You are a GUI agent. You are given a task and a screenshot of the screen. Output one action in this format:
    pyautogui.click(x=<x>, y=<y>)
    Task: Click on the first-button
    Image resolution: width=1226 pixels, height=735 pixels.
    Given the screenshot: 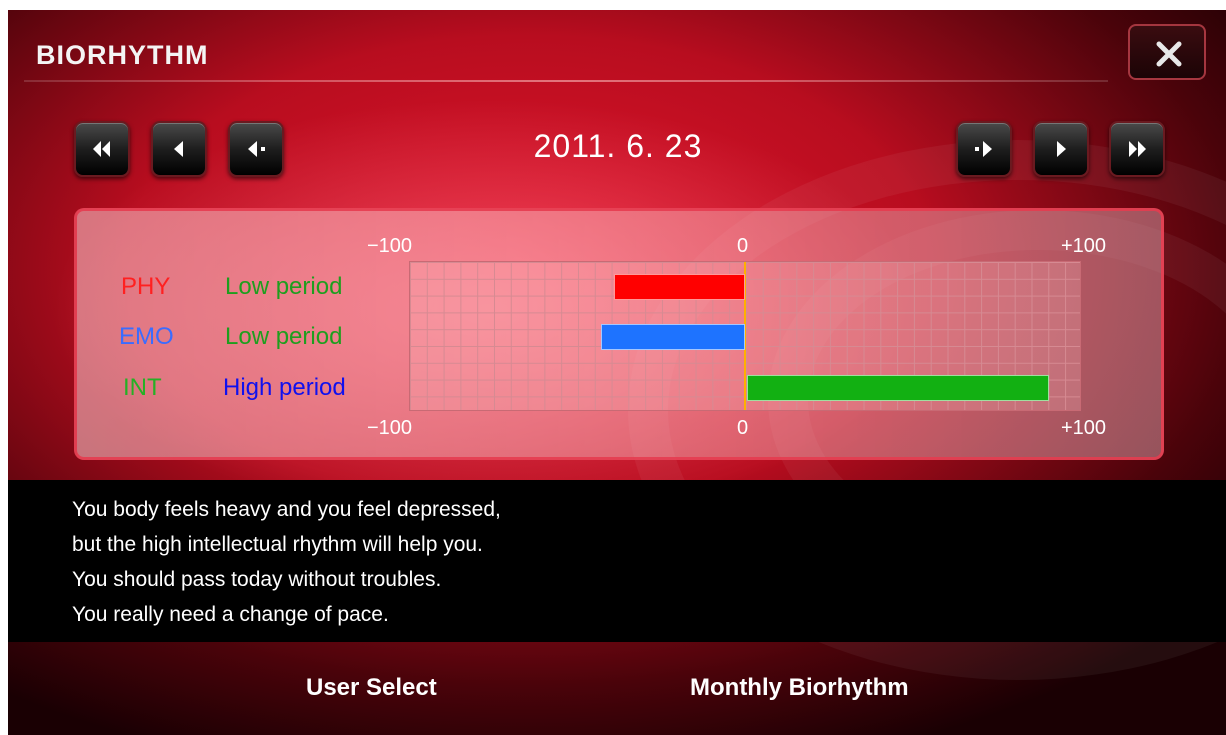 What is the action you would take?
    pyautogui.click(x=102, y=149)
    